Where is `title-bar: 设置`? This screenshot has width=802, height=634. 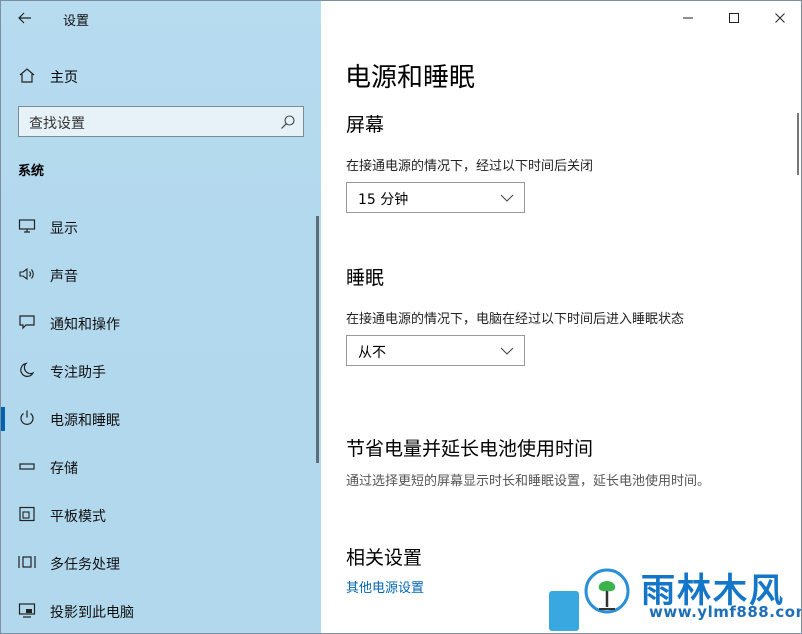
title-bar: 设置 is located at coordinates (161, 18).